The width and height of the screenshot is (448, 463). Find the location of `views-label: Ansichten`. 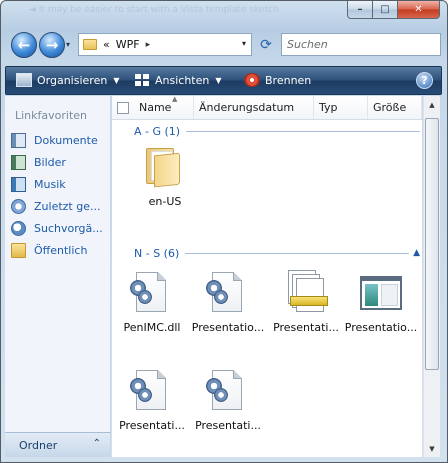

views-label: Ansichten is located at coordinates (182, 80).